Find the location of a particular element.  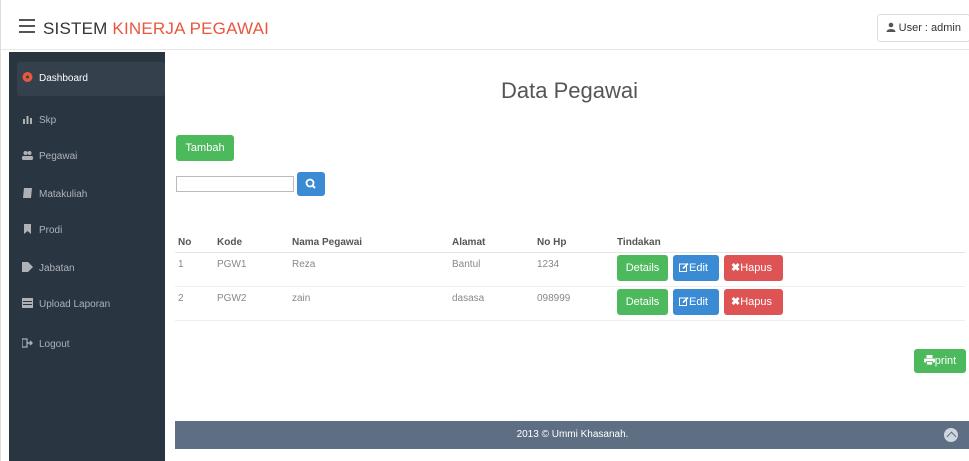

sidebar-item-jabatan: Jabatan is located at coordinates (91, 269).